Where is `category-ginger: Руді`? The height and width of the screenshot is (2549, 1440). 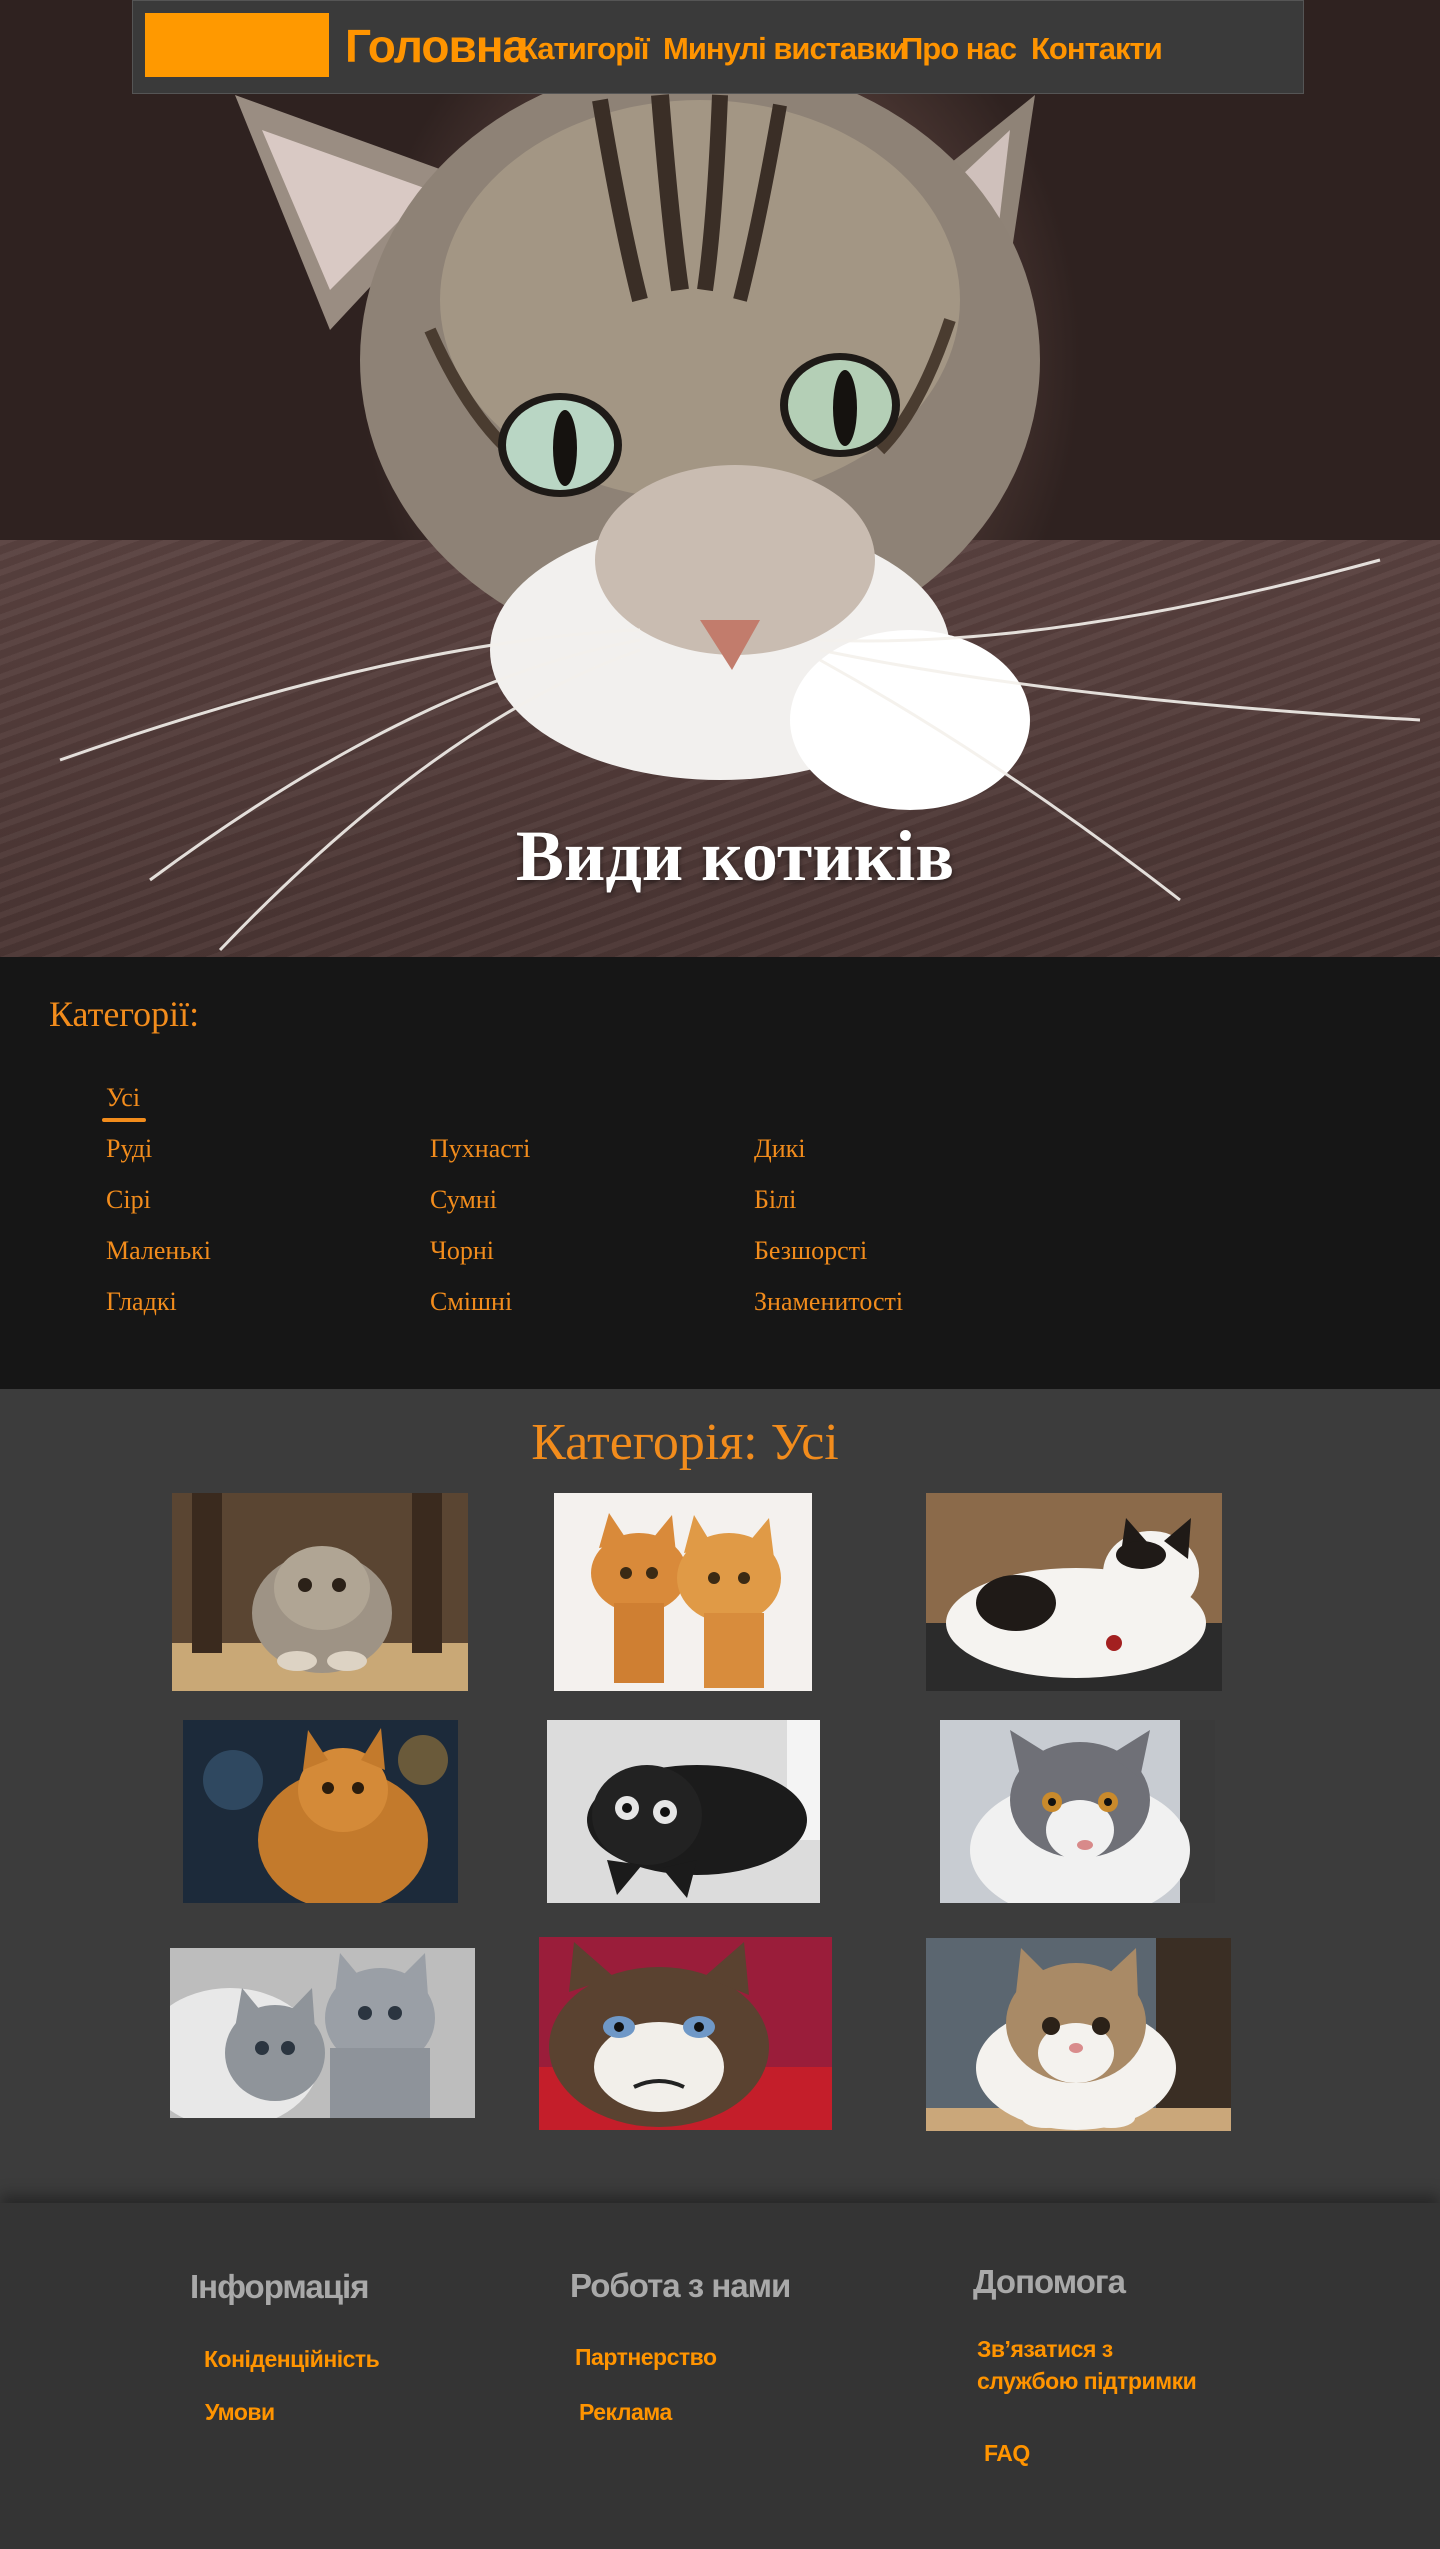 category-ginger: Руді is located at coordinates (129, 1149).